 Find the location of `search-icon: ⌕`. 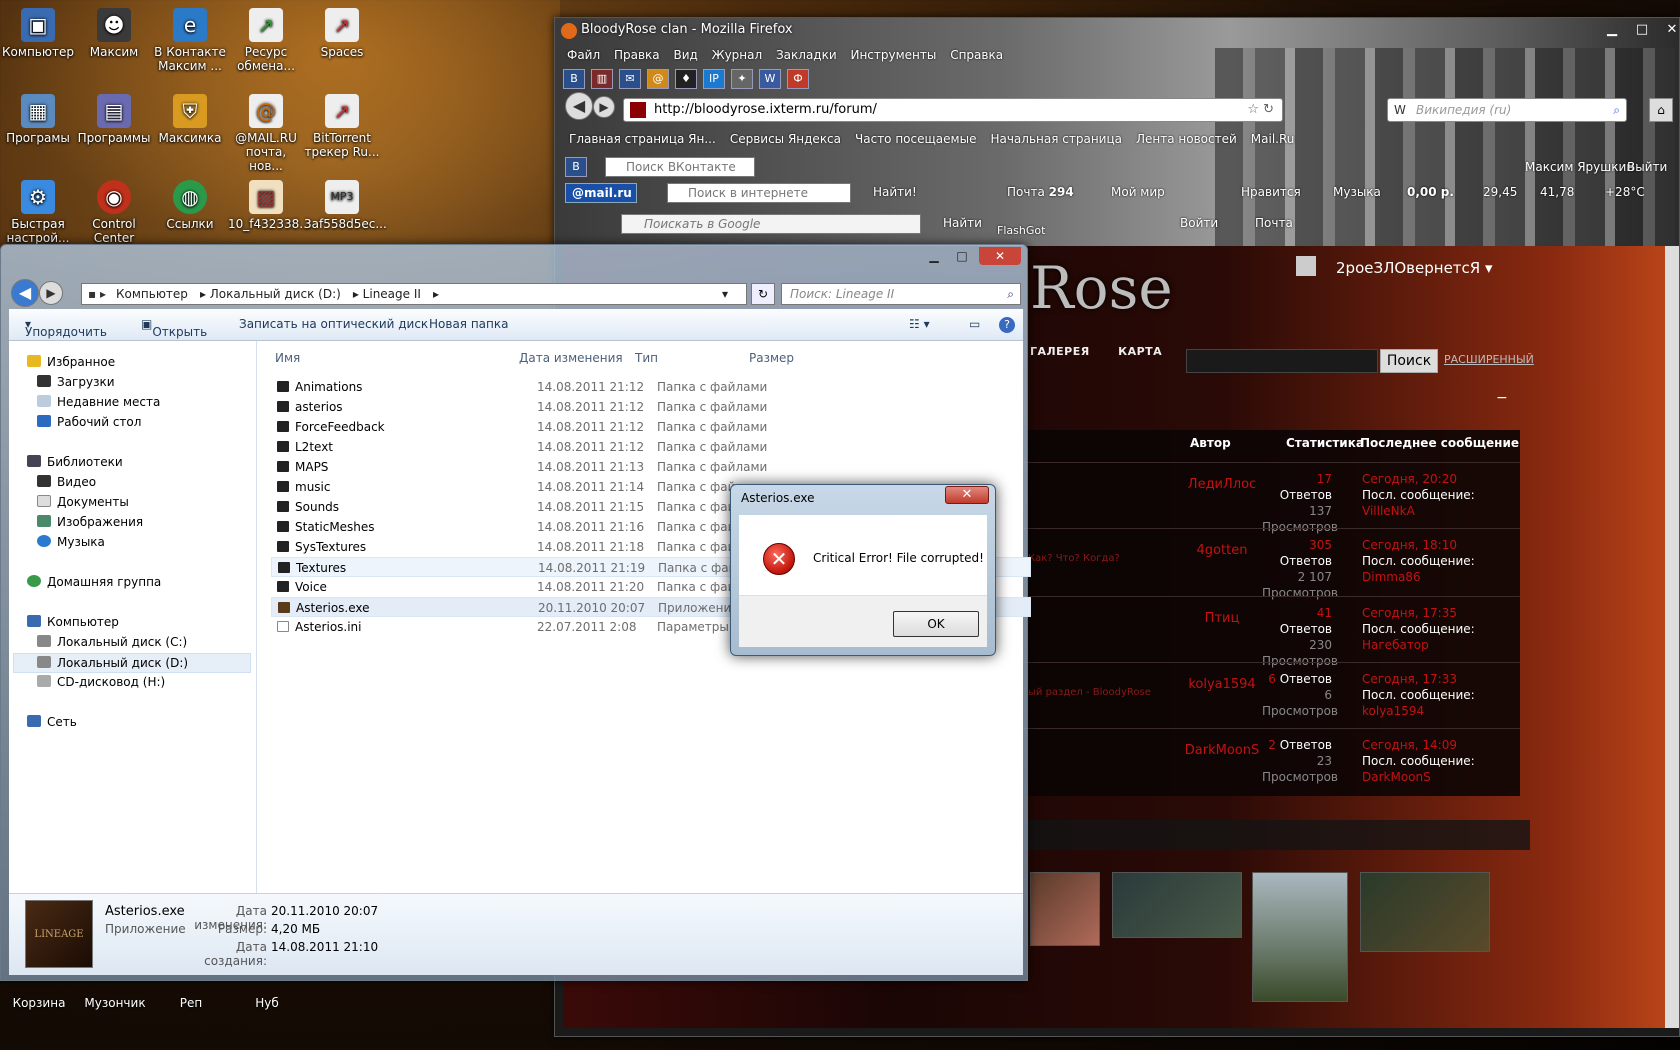

search-icon: ⌕ is located at coordinates (1010, 294).